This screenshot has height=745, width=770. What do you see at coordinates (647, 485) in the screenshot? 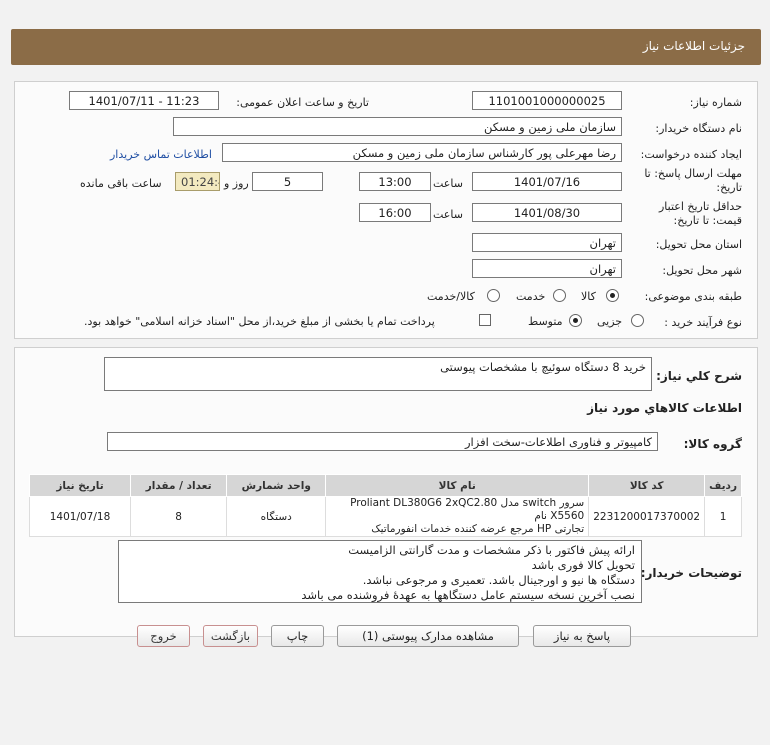
I see `col-header-code: کد کالا` at bounding box center [647, 485].